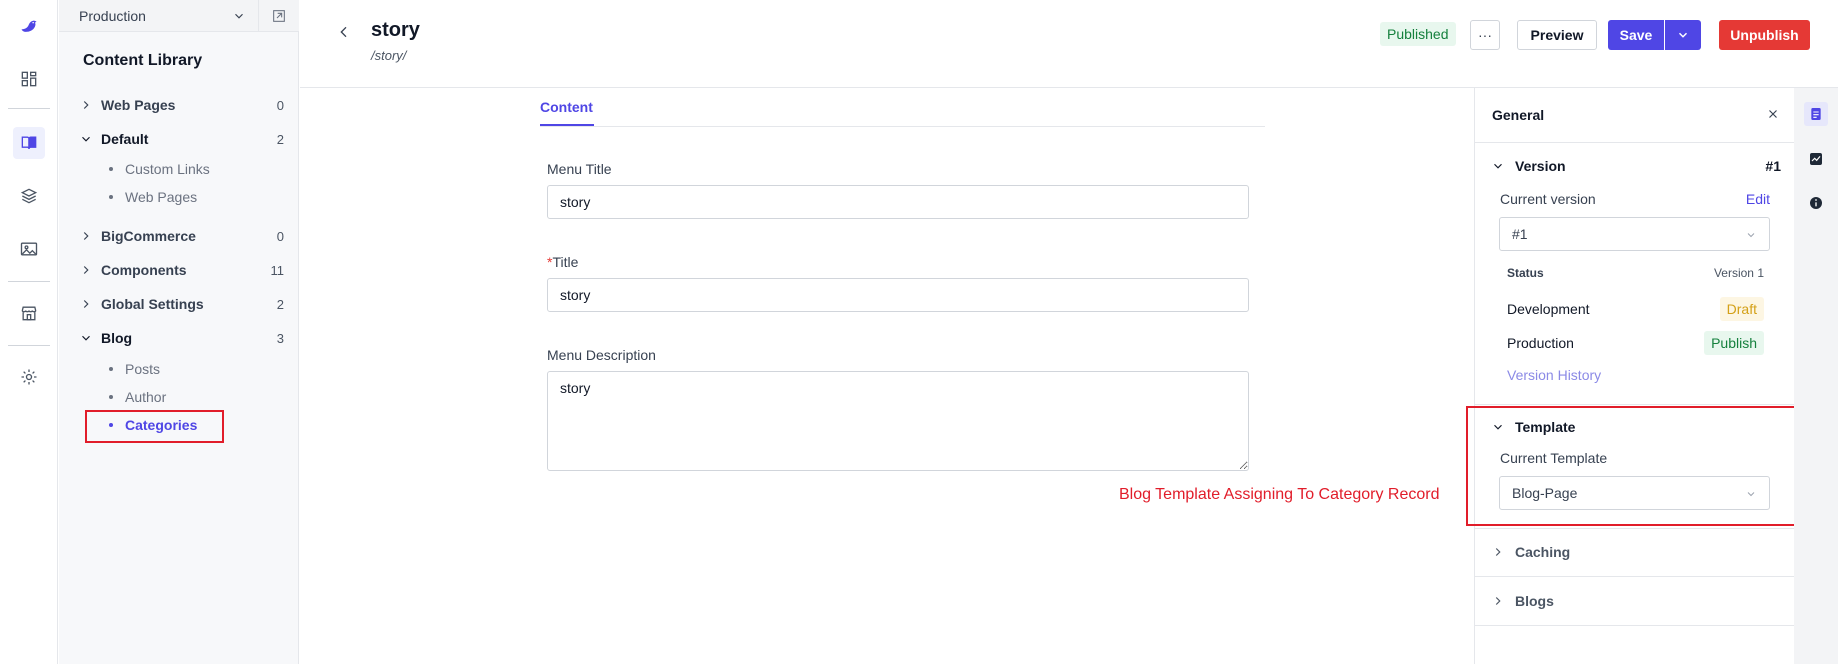 The height and width of the screenshot is (664, 1838). What do you see at coordinates (1734, 343) in the screenshot?
I see `publish-badge: Publish` at bounding box center [1734, 343].